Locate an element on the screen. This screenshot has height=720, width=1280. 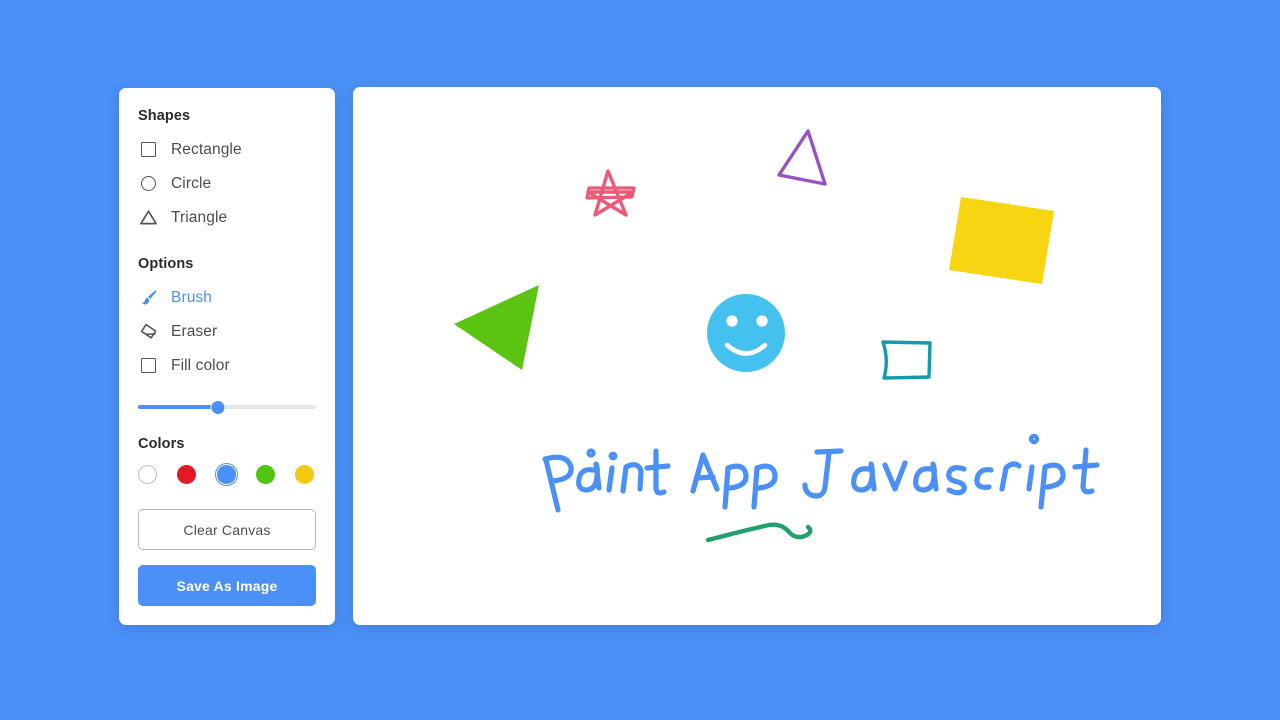
color-swatch-list is located at coordinates (227, 474).